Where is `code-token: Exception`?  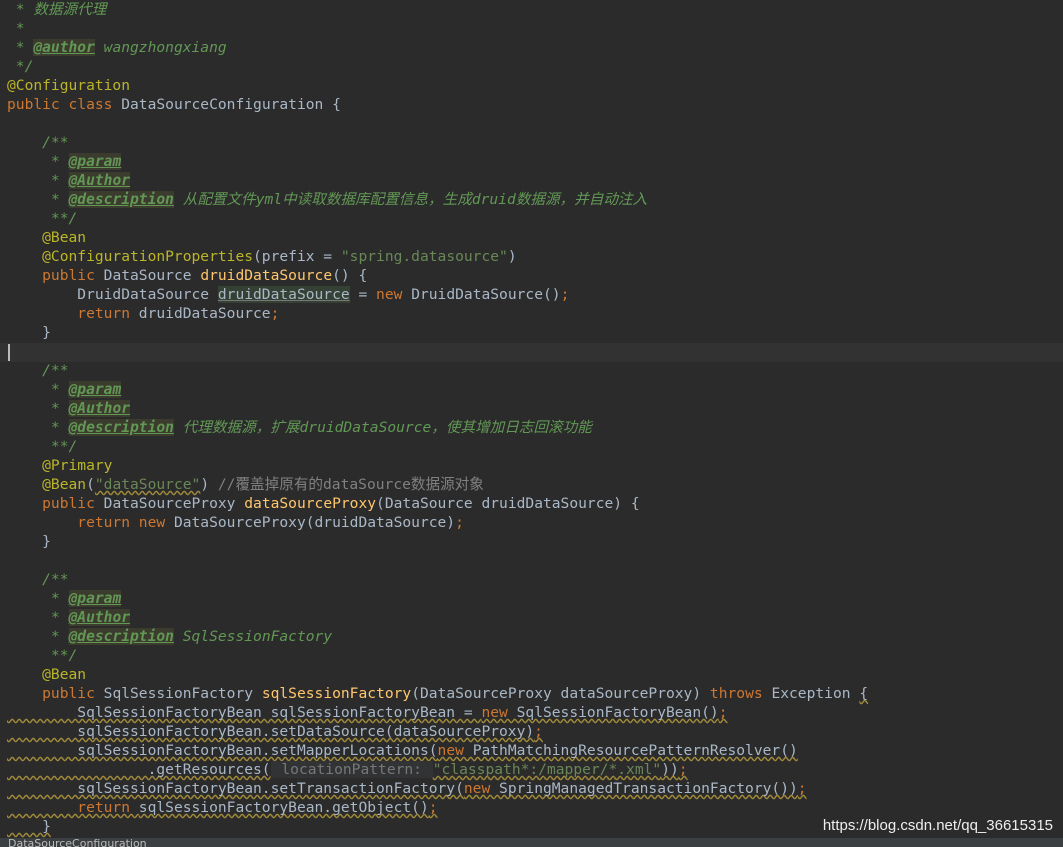
code-token: Exception is located at coordinates (815, 693).